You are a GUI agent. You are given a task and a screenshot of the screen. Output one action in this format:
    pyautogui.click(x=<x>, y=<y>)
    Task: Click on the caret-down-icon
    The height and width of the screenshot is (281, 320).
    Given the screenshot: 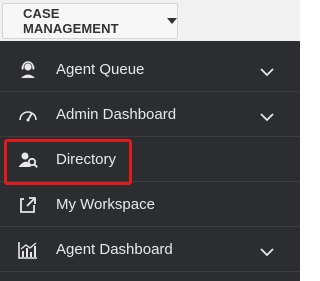 What is the action you would take?
    pyautogui.click(x=172, y=21)
    